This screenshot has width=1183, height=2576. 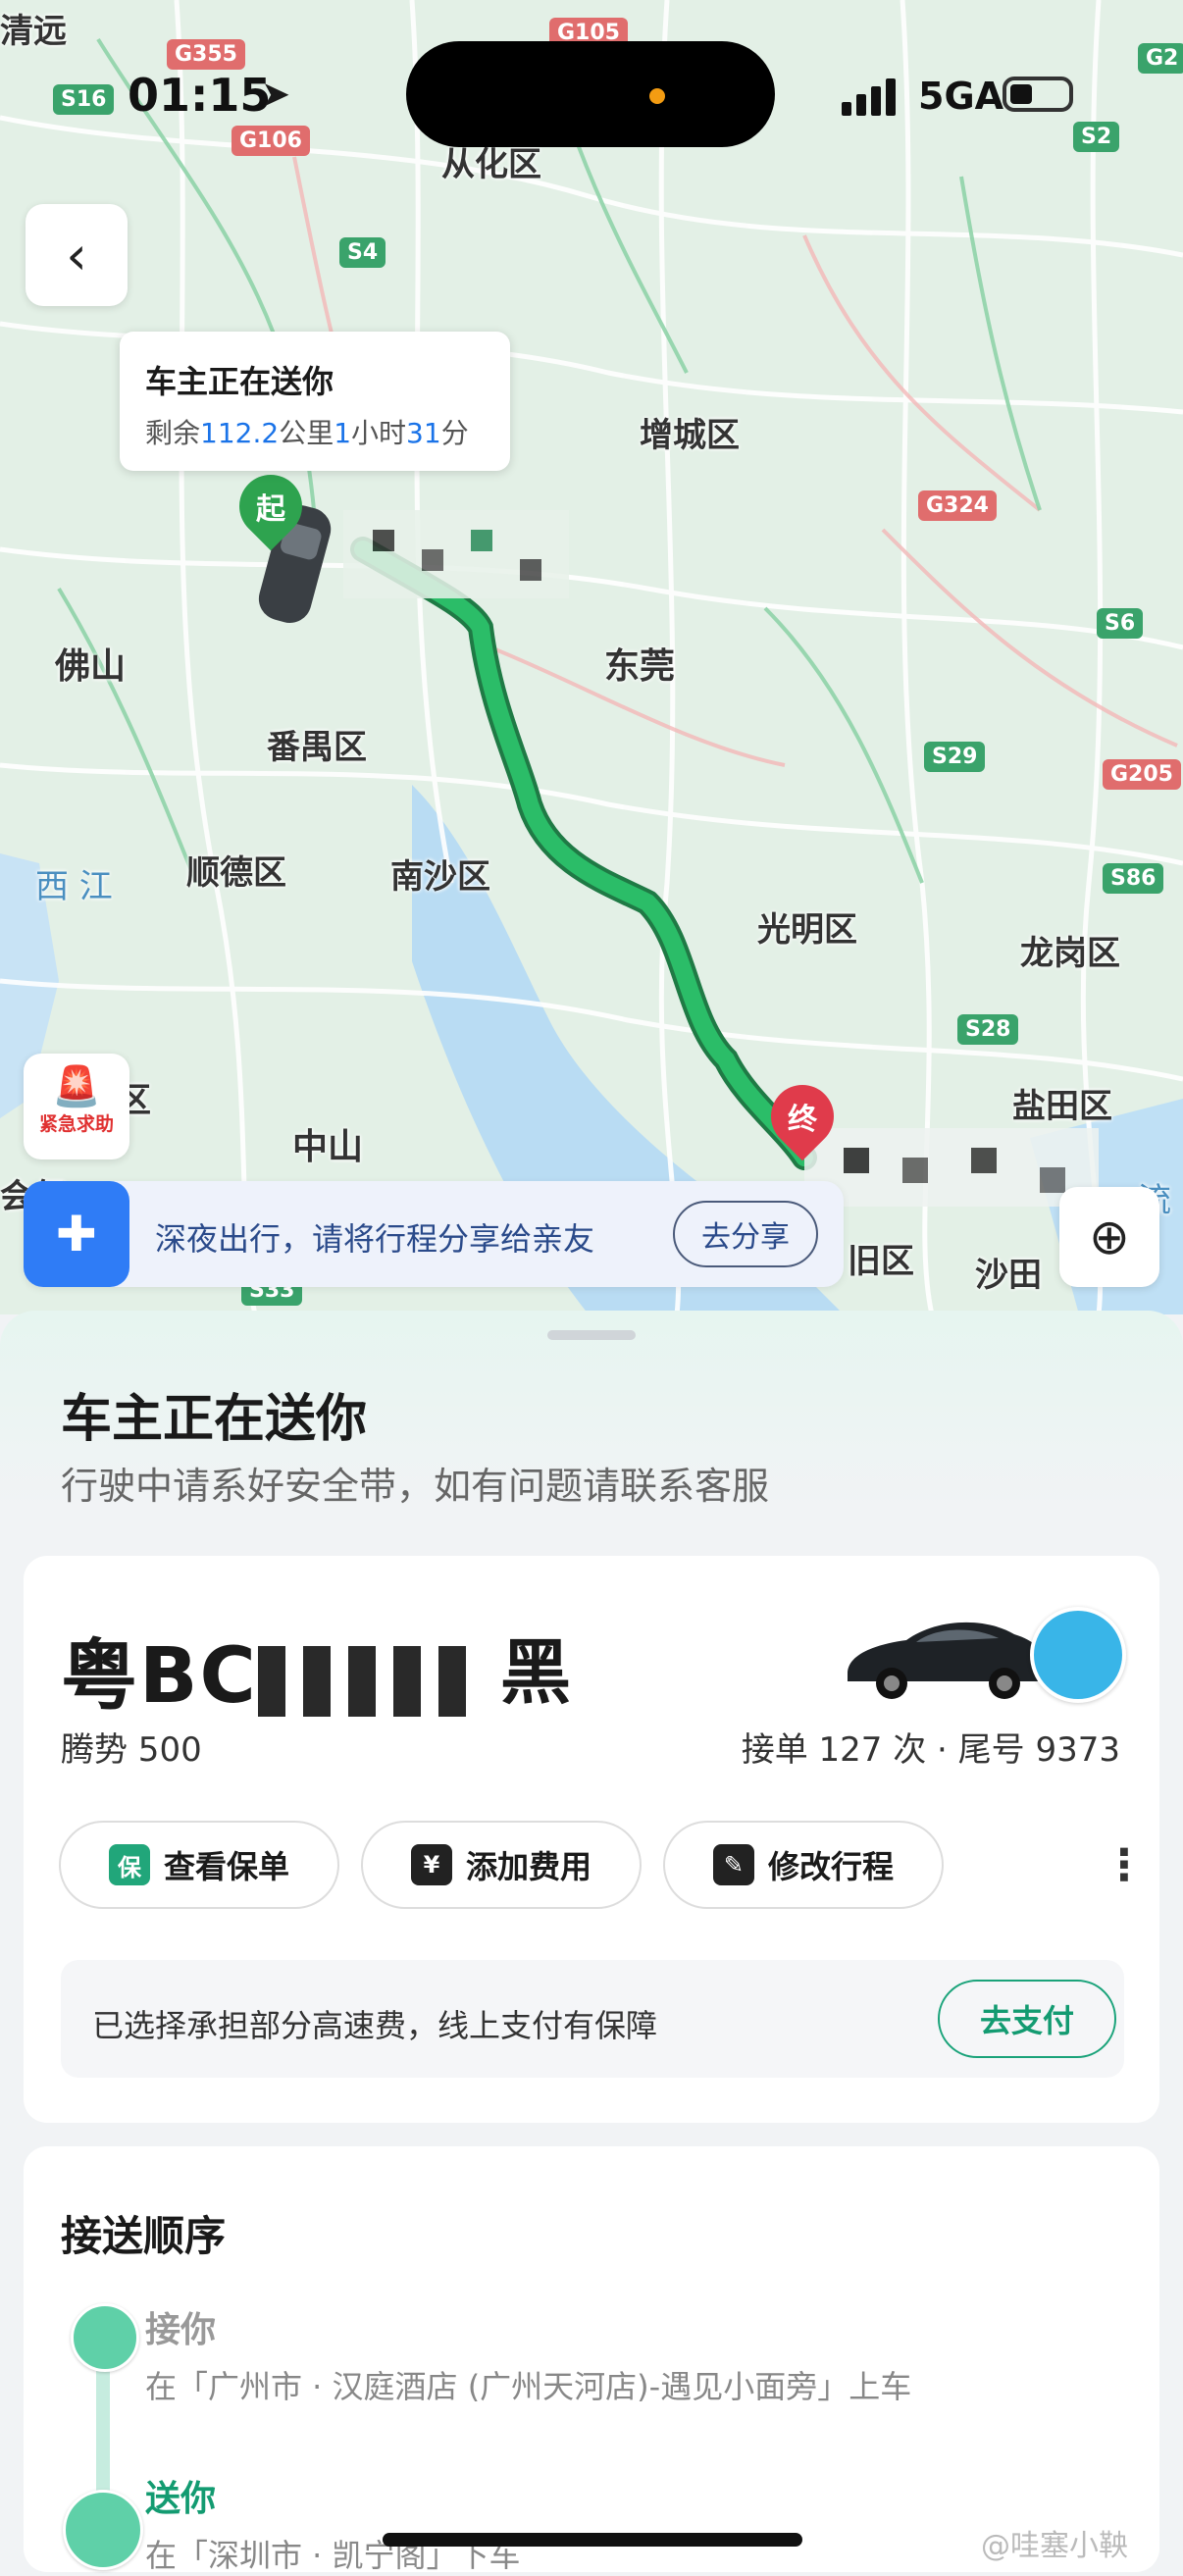 What do you see at coordinates (307, 433) in the screenshot?
I see `bubble-remaining: 剩余112.2公里1小时31分` at bounding box center [307, 433].